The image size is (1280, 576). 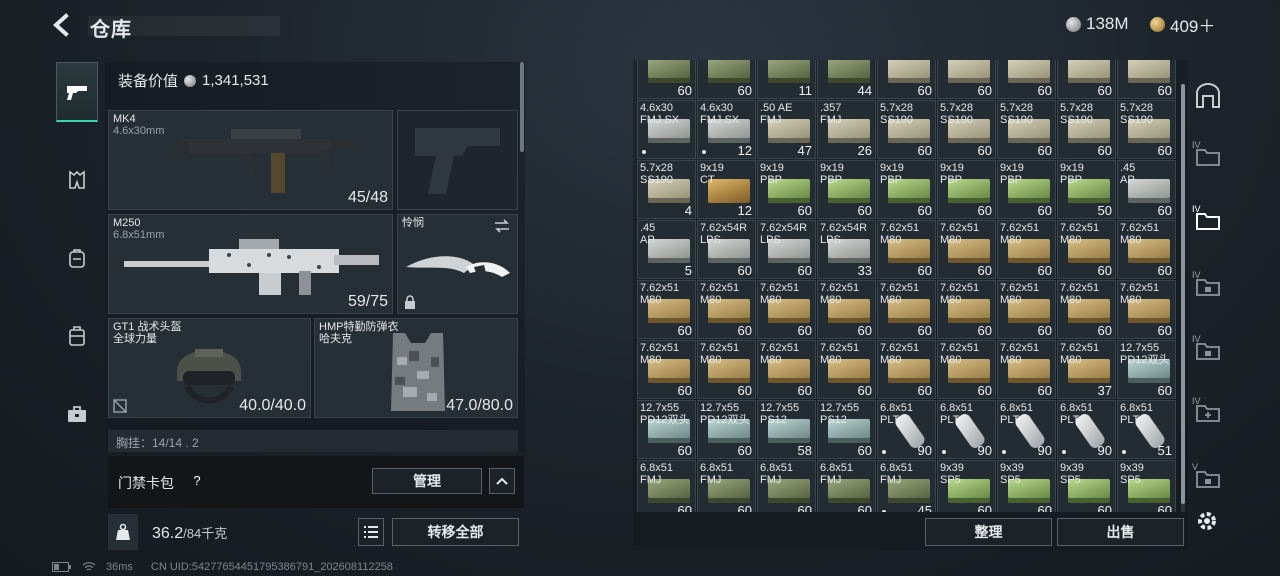 What do you see at coordinates (502, 226) in the screenshot?
I see `swap-arrows-icon` at bounding box center [502, 226].